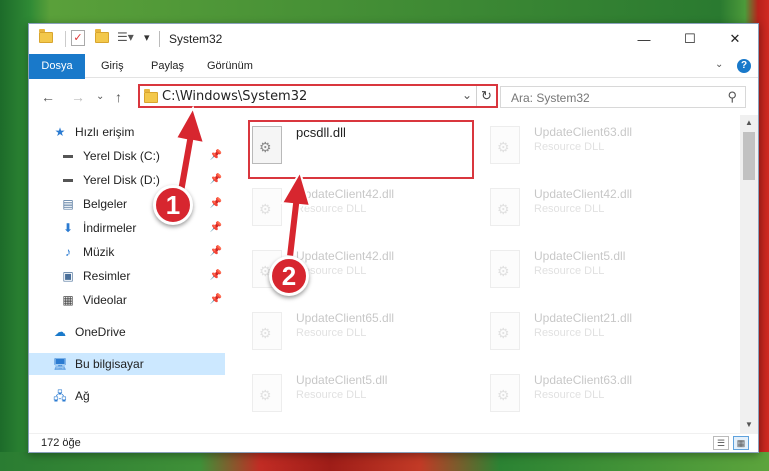 The width and height of the screenshot is (769, 471). Describe the element at coordinates (744, 66) in the screenshot. I see `help-icon: ?` at that location.